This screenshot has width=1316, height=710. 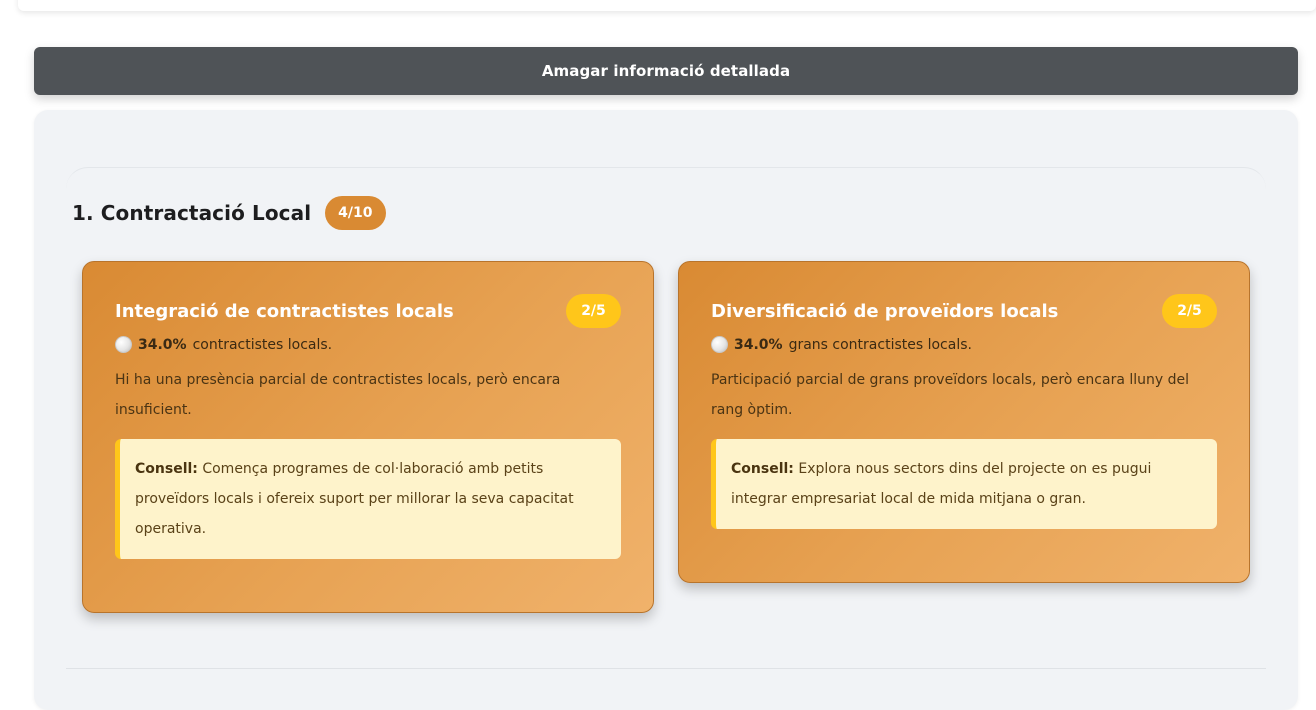 I want to click on section-score-badge: 4/10, so click(x=355, y=213).